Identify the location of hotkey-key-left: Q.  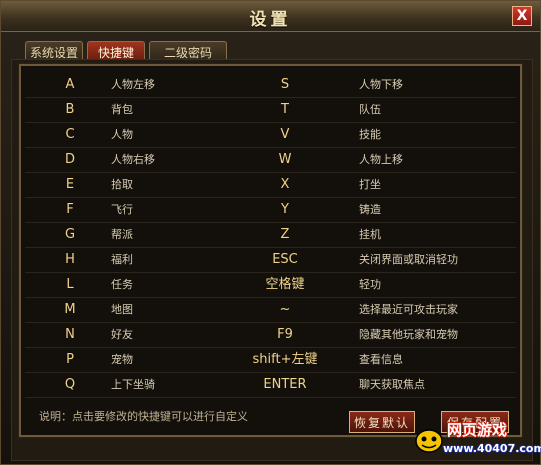
(70, 384).